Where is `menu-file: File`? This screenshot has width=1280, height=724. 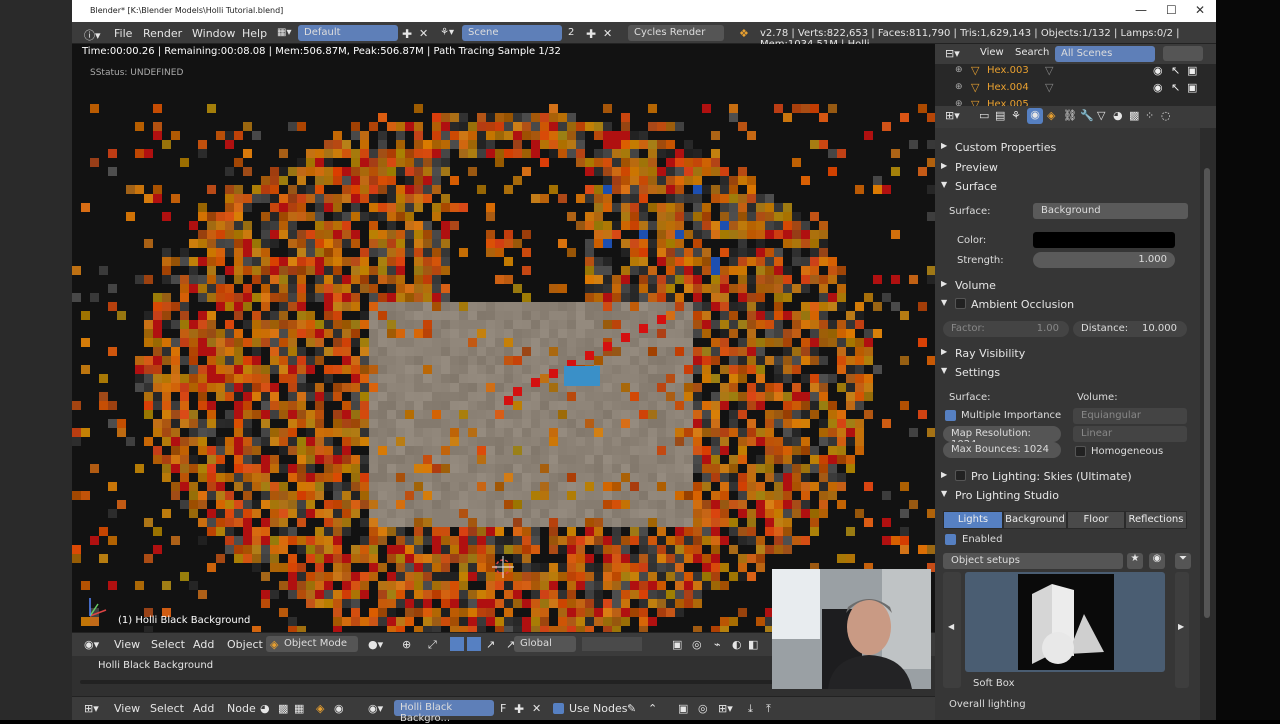 menu-file: File is located at coordinates (123, 33).